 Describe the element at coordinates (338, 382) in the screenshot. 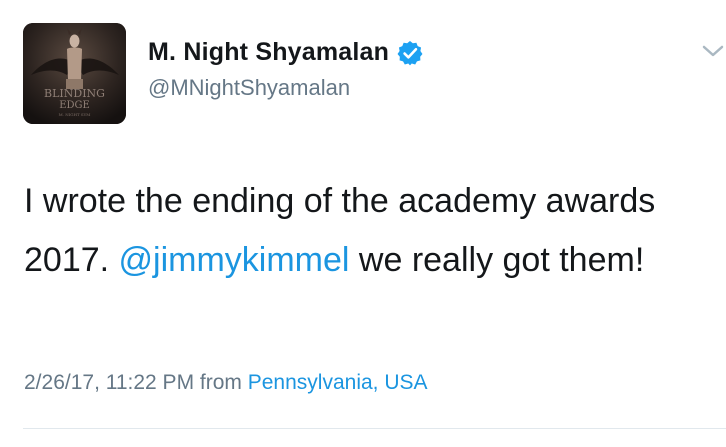

I see `location-link: Pennsylvania, USA` at that location.